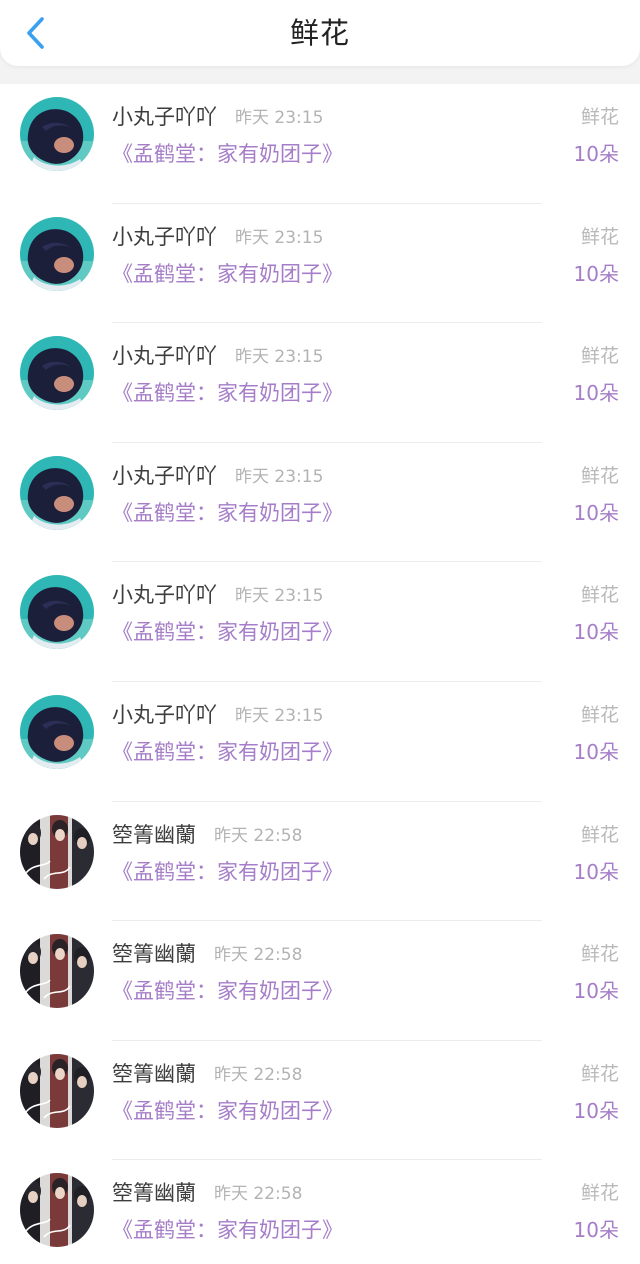  I want to click on page-title: 鲜花, so click(319, 33).